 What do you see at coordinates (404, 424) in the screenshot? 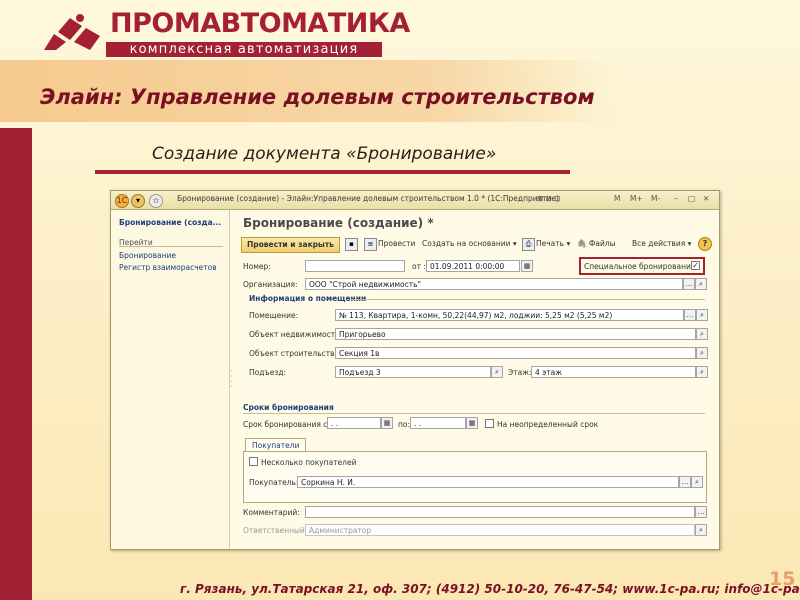
I see `period-to-label: по:` at bounding box center [404, 424].